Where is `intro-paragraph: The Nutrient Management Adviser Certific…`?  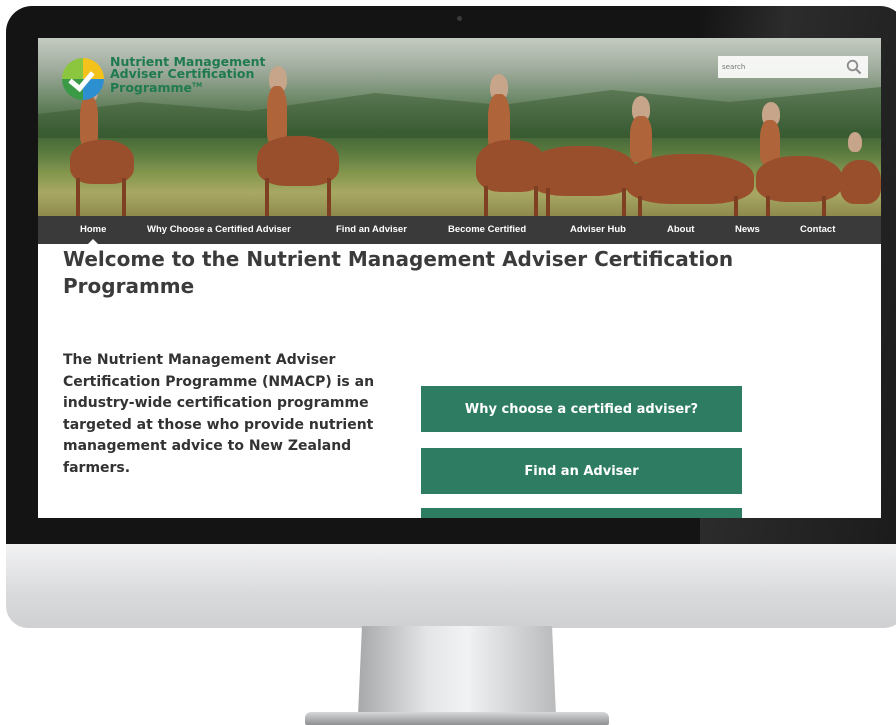
intro-paragraph: The Nutrient Management Adviser Certific… is located at coordinates (219, 414).